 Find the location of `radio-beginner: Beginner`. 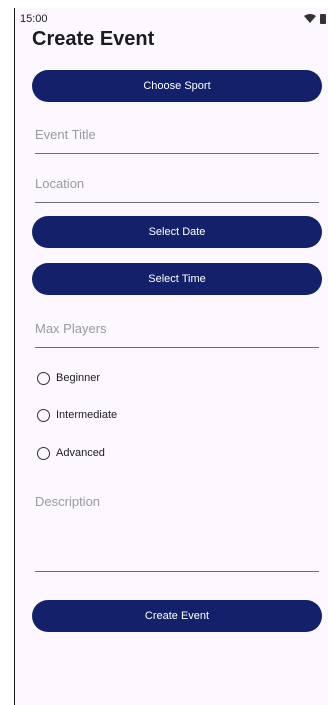

radio-beginner: Beginner is located at coordinates (68, 378).